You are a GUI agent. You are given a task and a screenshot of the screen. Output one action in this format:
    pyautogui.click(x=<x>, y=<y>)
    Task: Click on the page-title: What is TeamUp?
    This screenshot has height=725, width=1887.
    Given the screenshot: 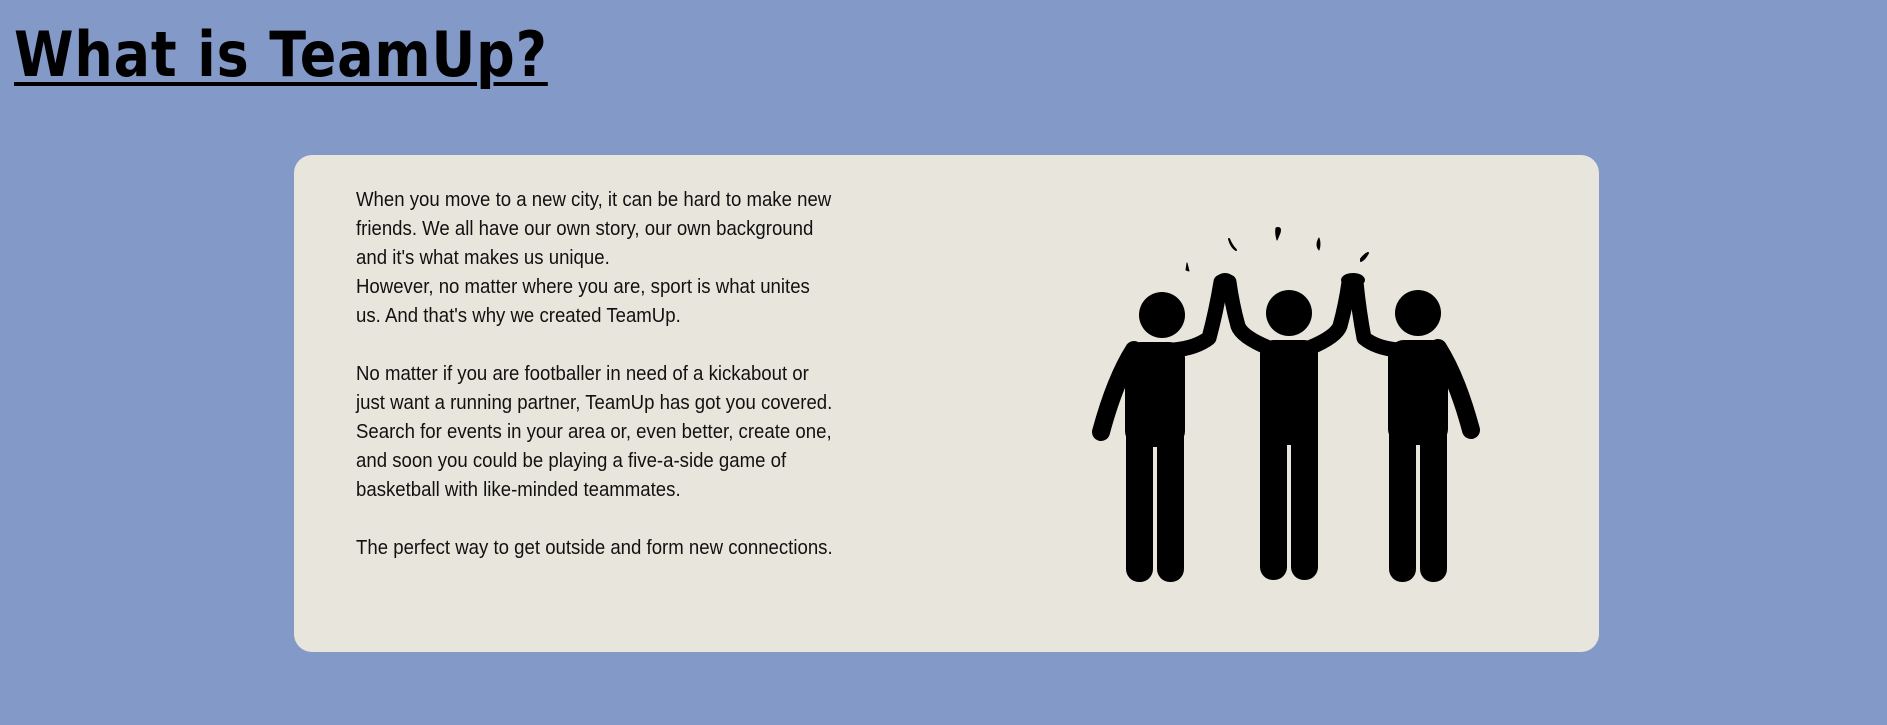 What is the action you would take?
    pyautogui.click(x=281, y=54)
    